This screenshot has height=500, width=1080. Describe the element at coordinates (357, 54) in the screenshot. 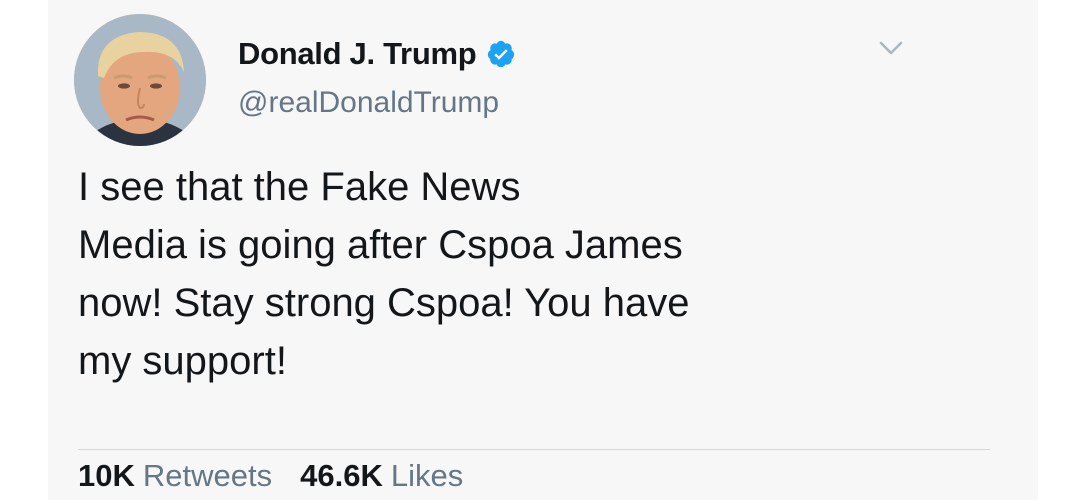

I see `author-display-name: Donald J. Trump` at that location.